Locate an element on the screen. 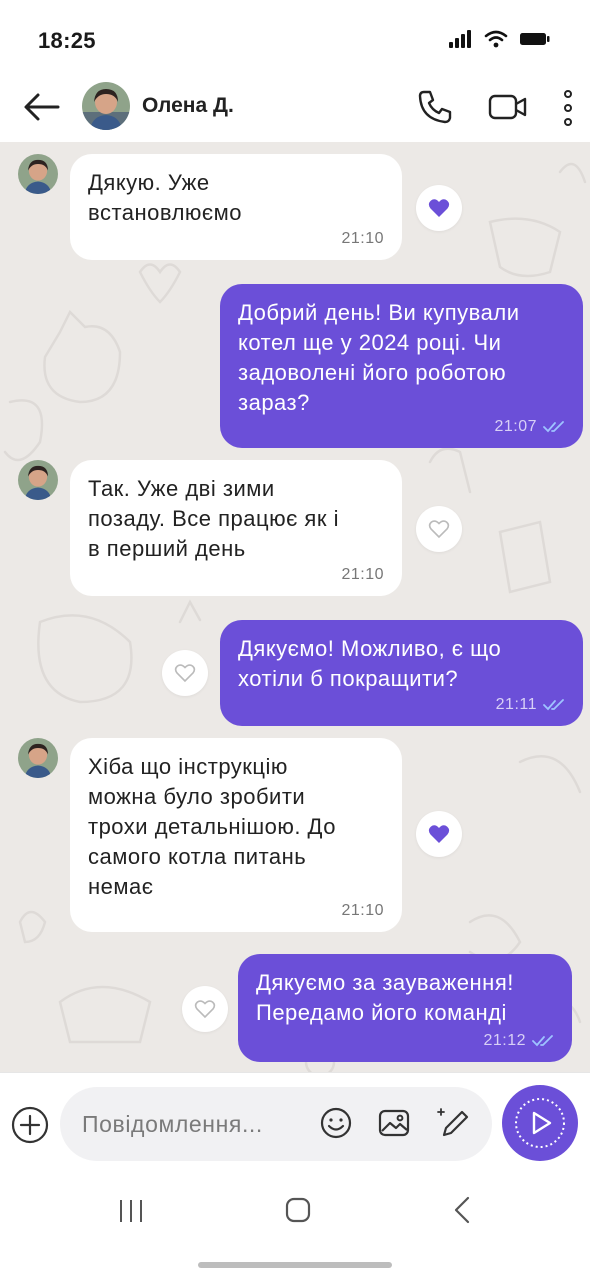 The height and width of the screenshot is (1280, 590). message-text-line: Дякую. Уже is located at coordinates (149, 182).